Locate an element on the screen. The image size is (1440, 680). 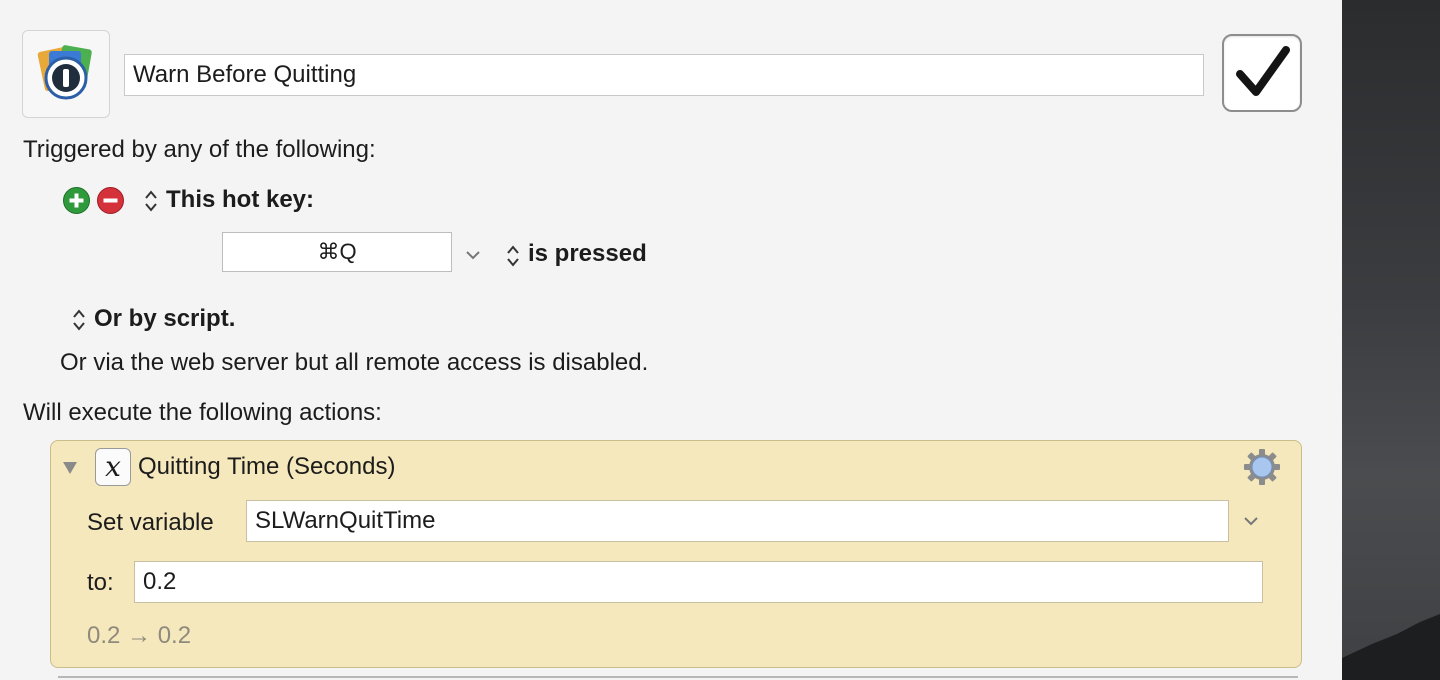
triggers-heading: Triggered by any of the following: is located at coordinates (199, 149).